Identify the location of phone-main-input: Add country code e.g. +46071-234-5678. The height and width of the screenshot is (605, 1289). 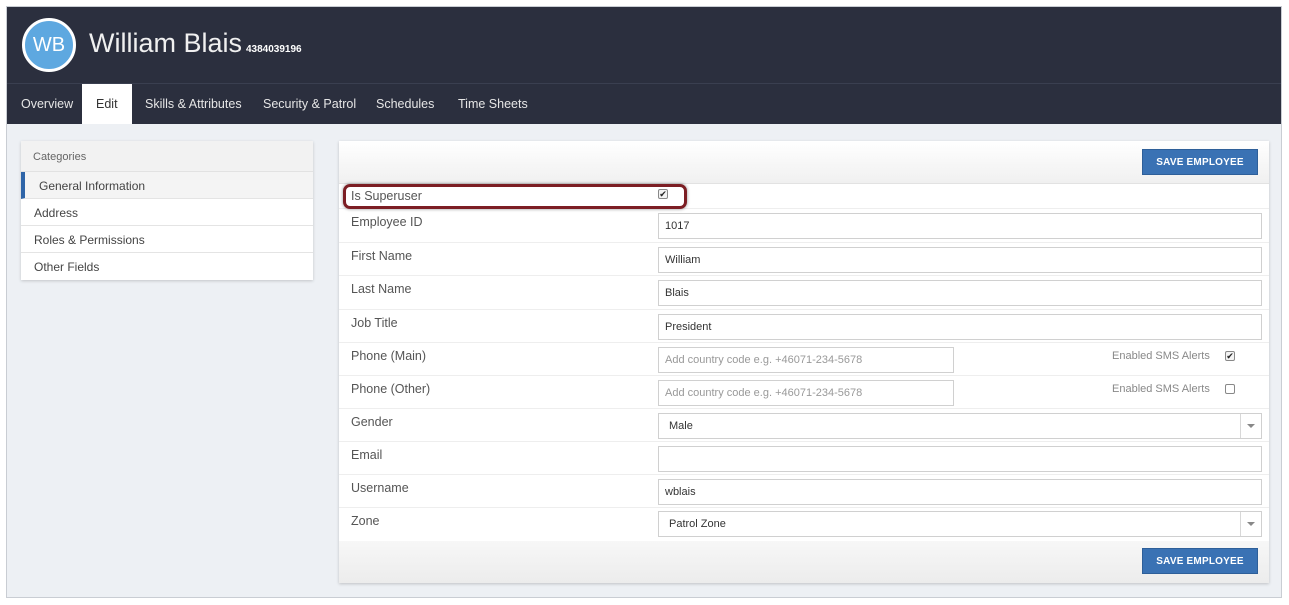
(806, 360).